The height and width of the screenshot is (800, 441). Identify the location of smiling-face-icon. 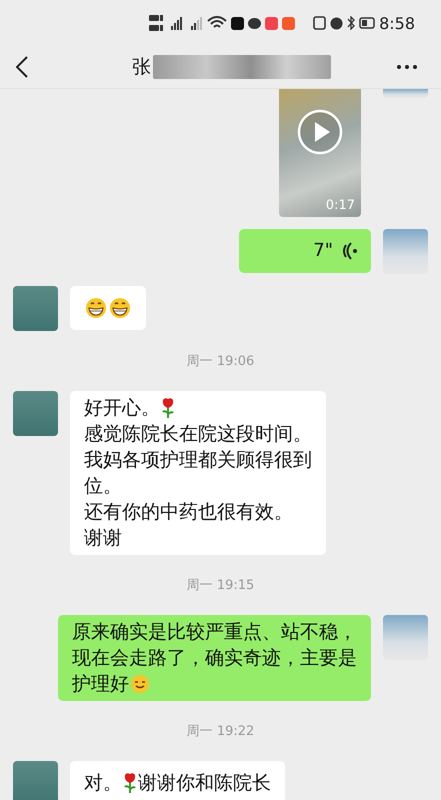
(140, 684).